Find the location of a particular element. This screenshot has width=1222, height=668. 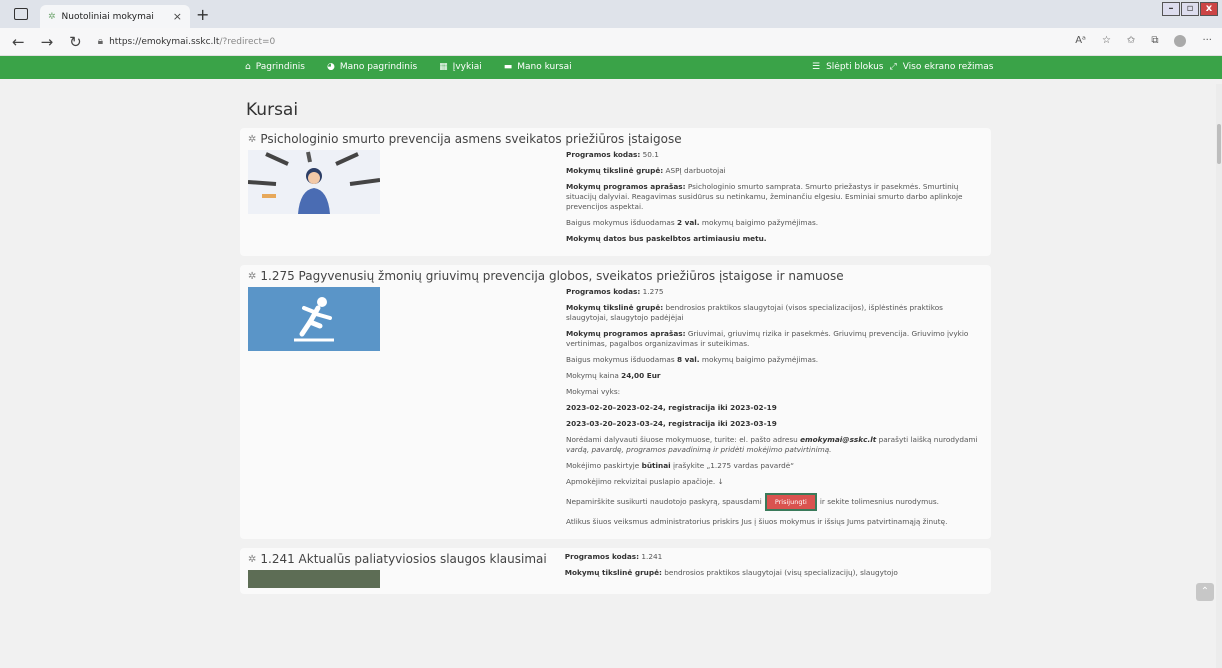

falling-person-icon is located at coordinates (314, 319).